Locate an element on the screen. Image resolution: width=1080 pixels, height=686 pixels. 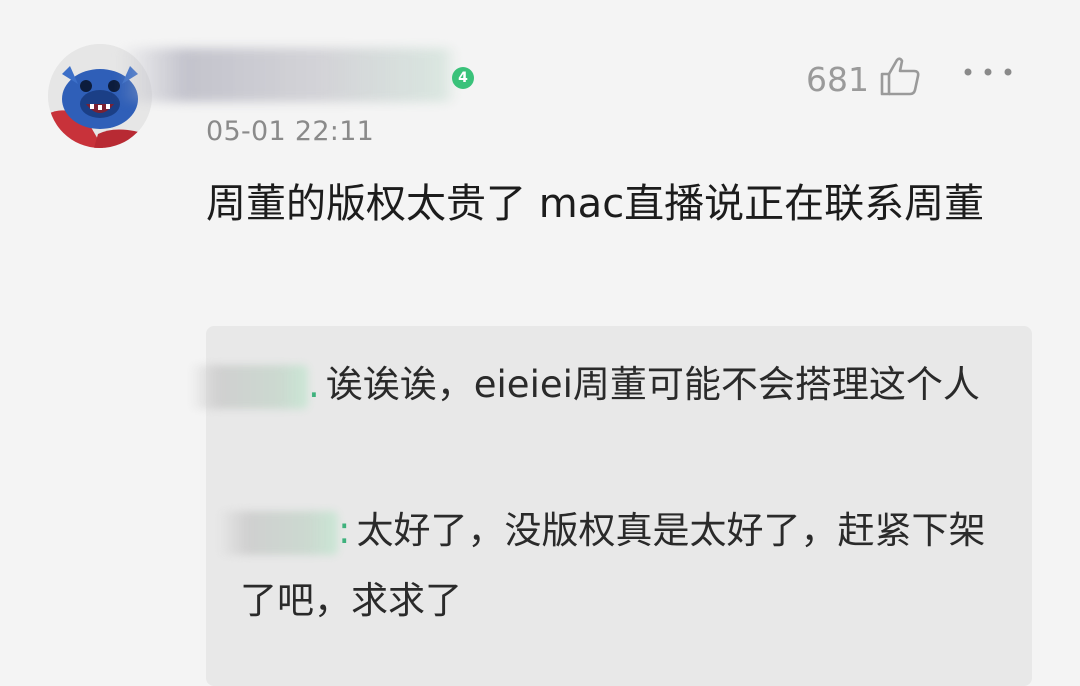
username-blurred is located at coordinates (288, 75).